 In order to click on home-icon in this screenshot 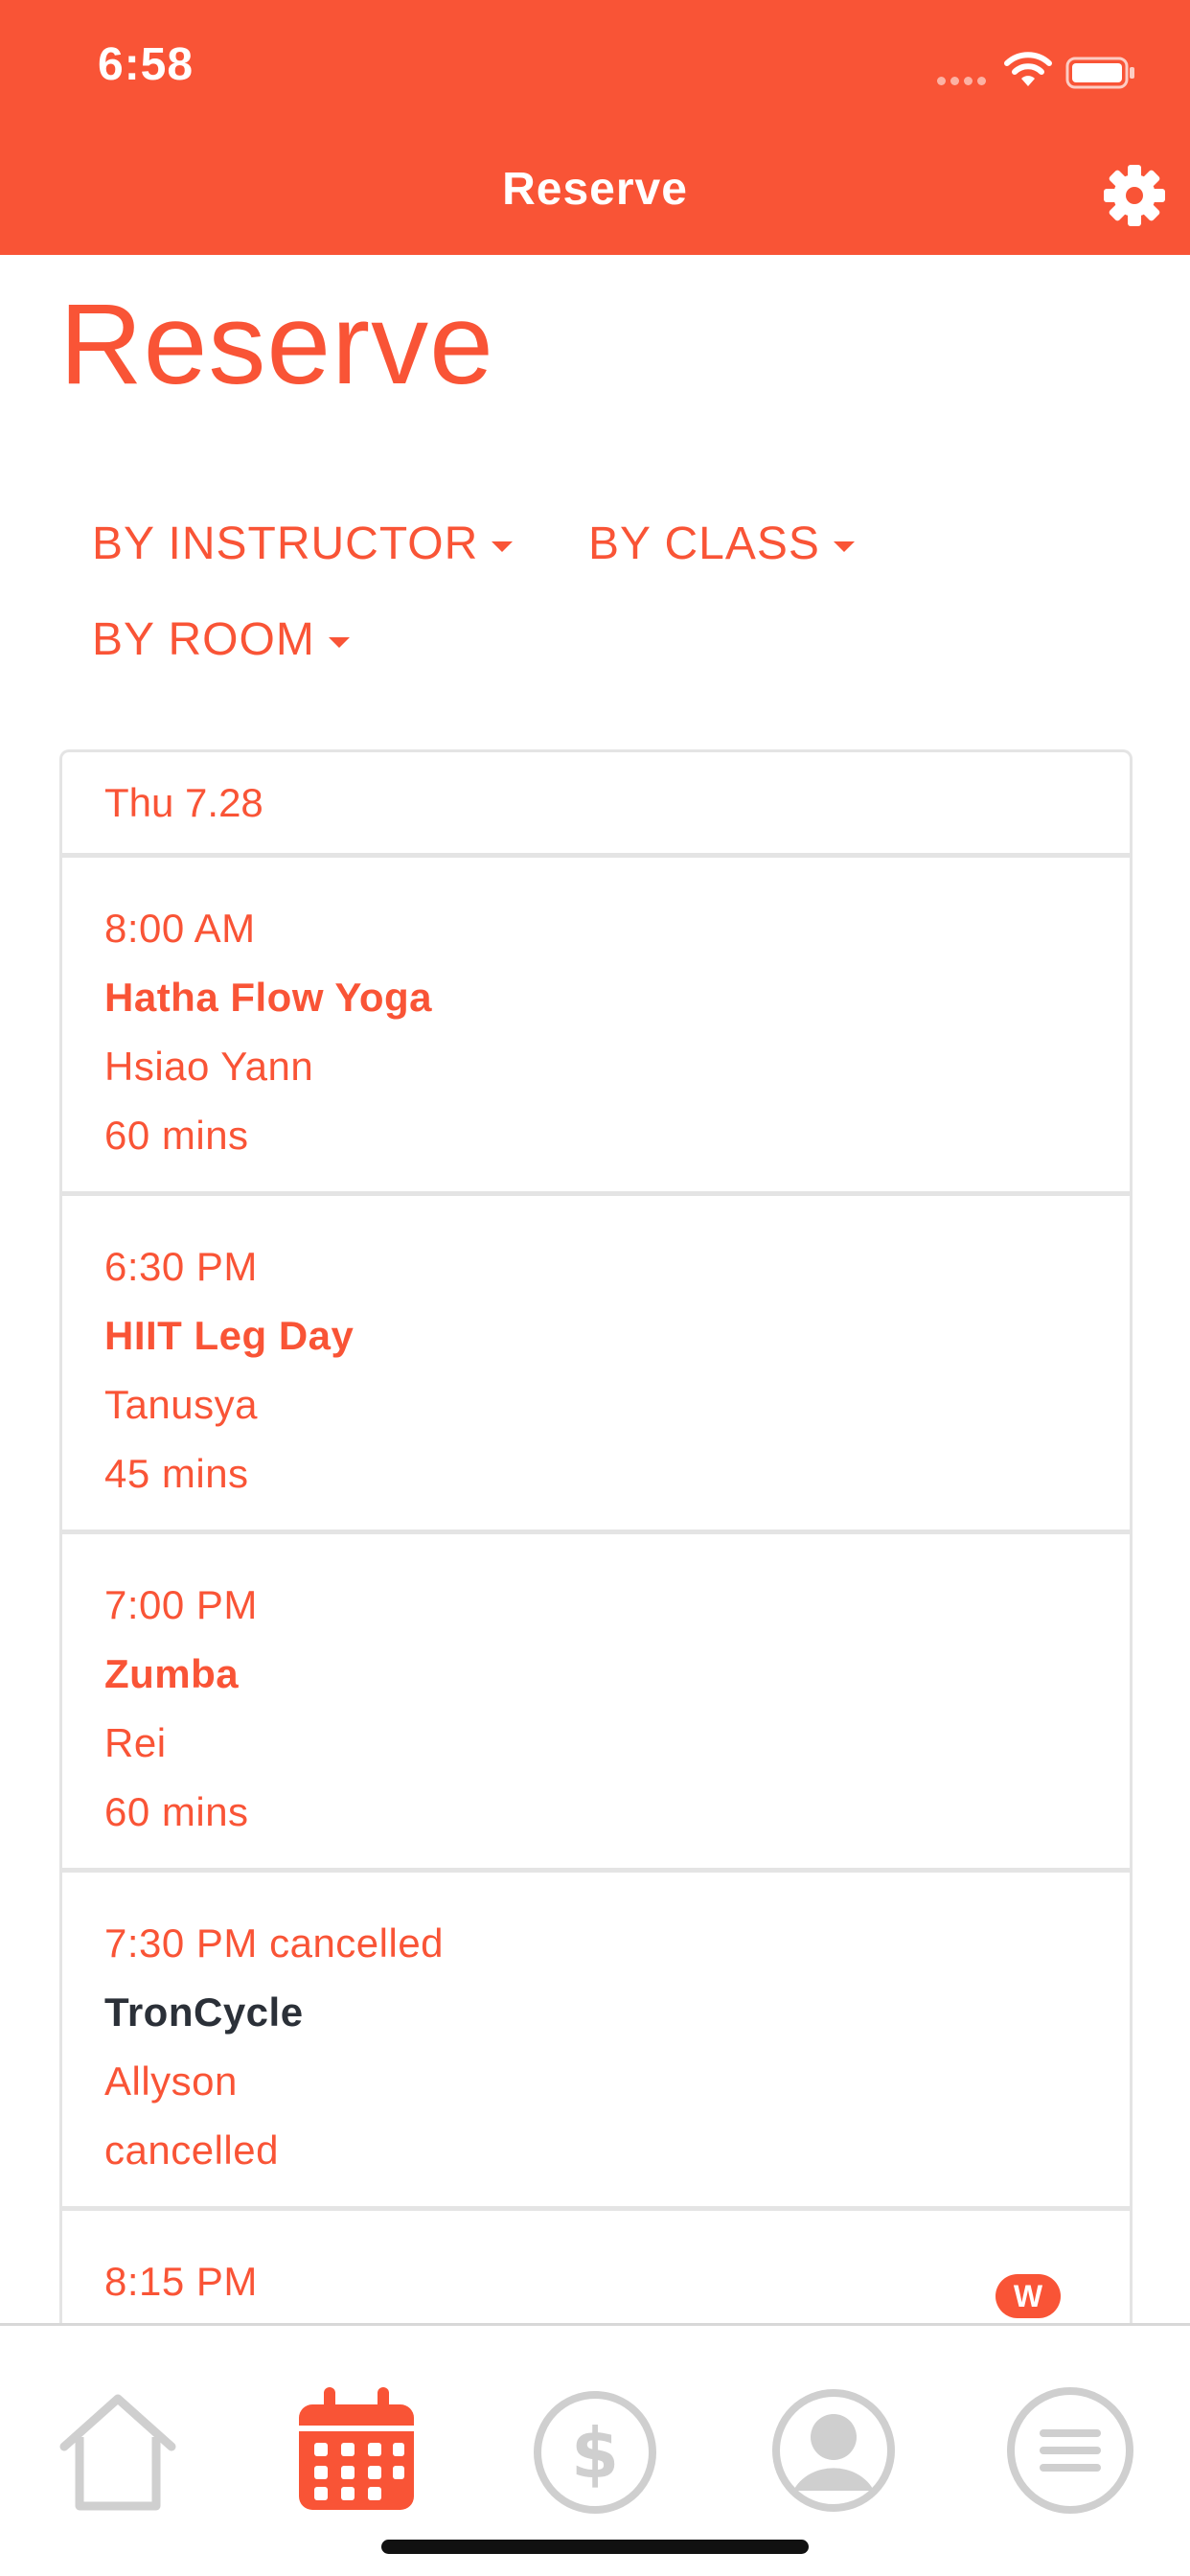, I will do `click(118, 2452)`.